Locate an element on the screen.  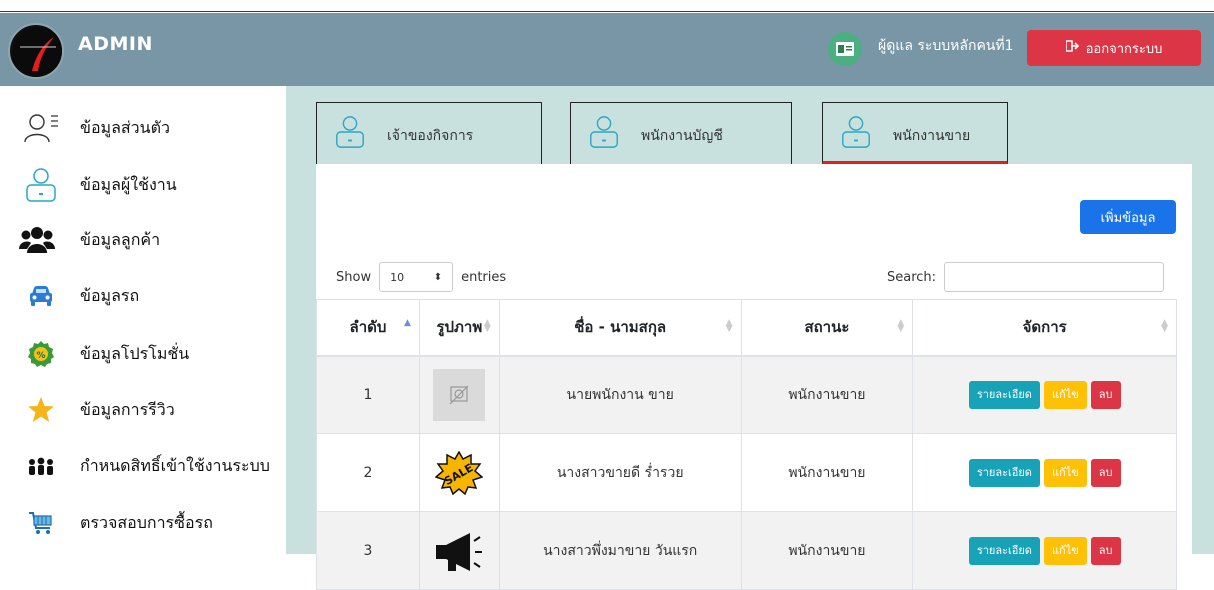
tab-accountant: พนักงานบัญชี is located at coordinates (681, 133).